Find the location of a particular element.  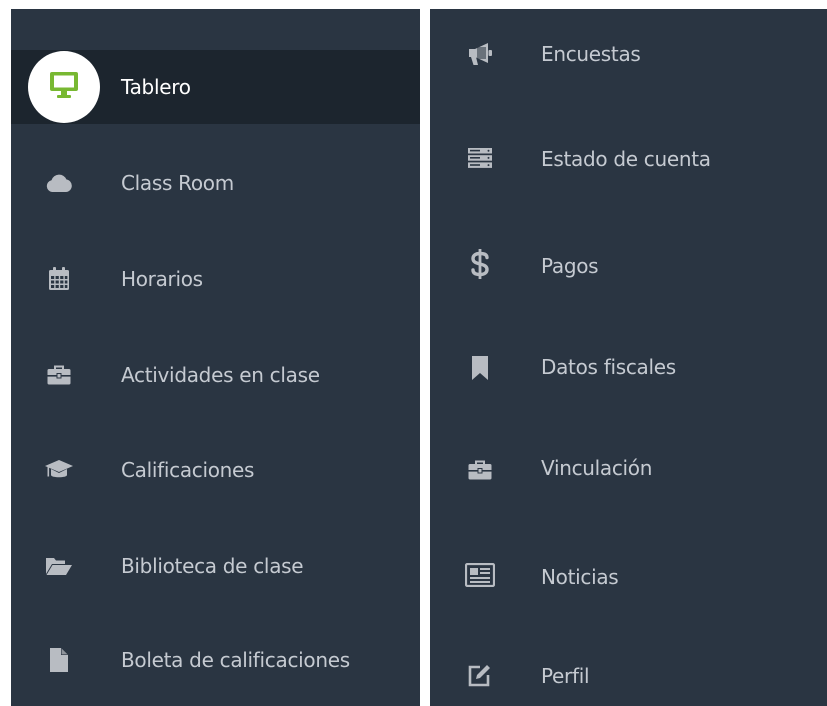

menu-item-estado-de-cuenta: Estado de cuenta is located at coordinates (628, 161).